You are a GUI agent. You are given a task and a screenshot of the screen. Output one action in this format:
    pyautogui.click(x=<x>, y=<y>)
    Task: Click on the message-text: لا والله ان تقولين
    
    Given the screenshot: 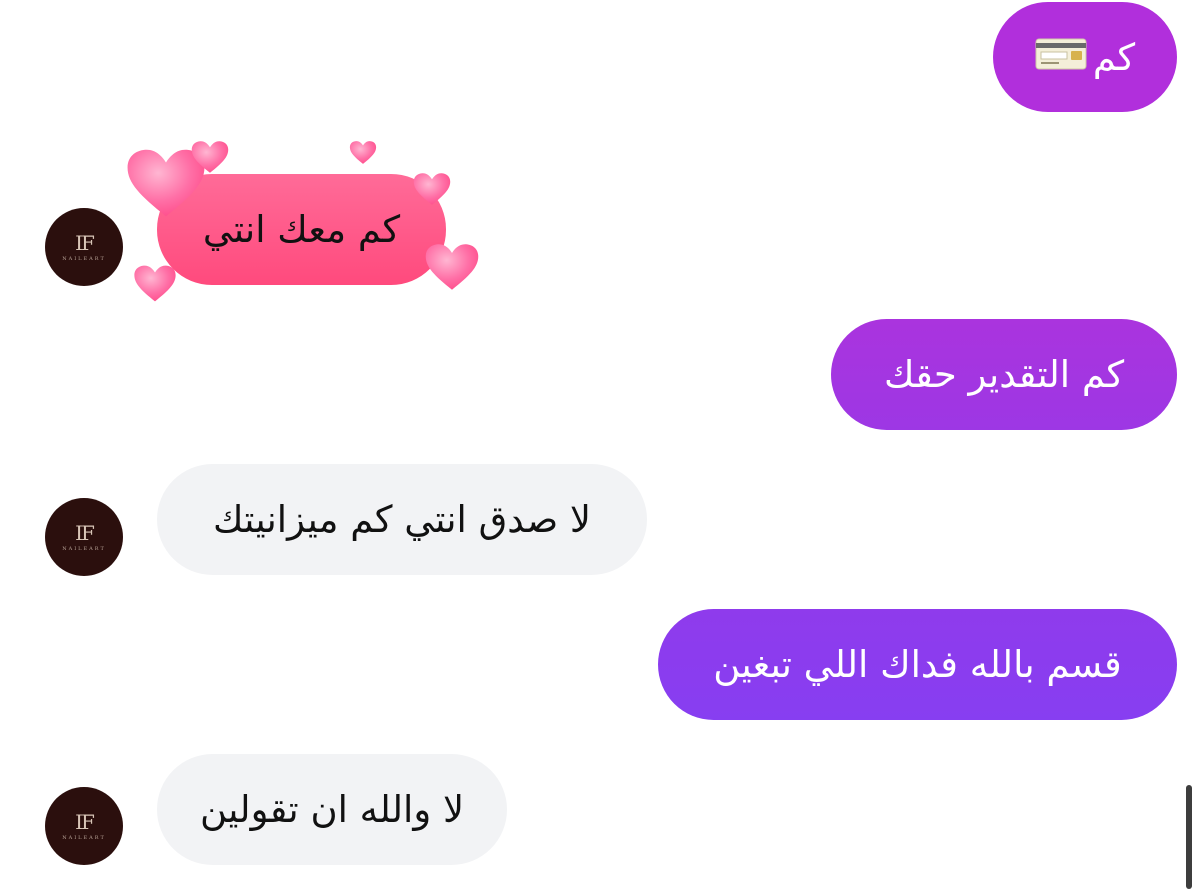 What is the action you would take?
    pyautogui.click(x=332, y=809)
    